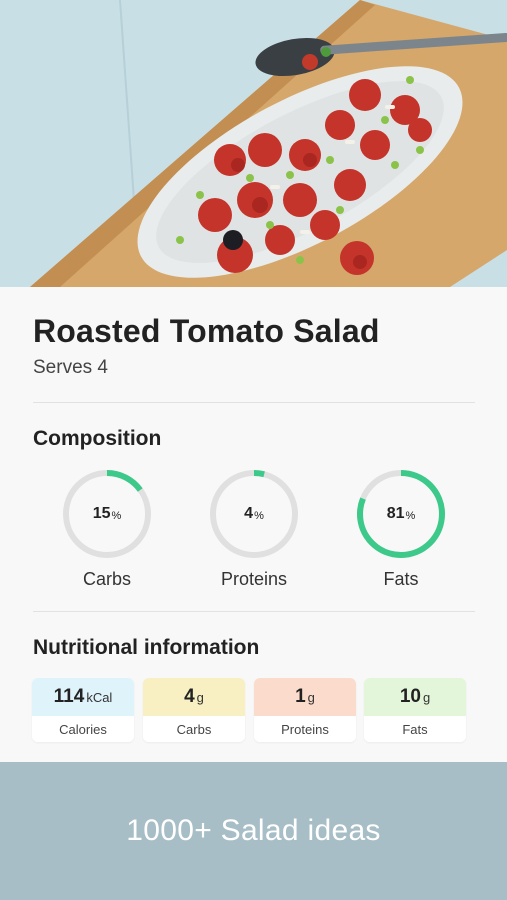 The image size is (507, 900). What do you see at coordinates (395, 513) in the screenshot?
I see `fats-percent-value: 81` at bounding box center [395, 513].